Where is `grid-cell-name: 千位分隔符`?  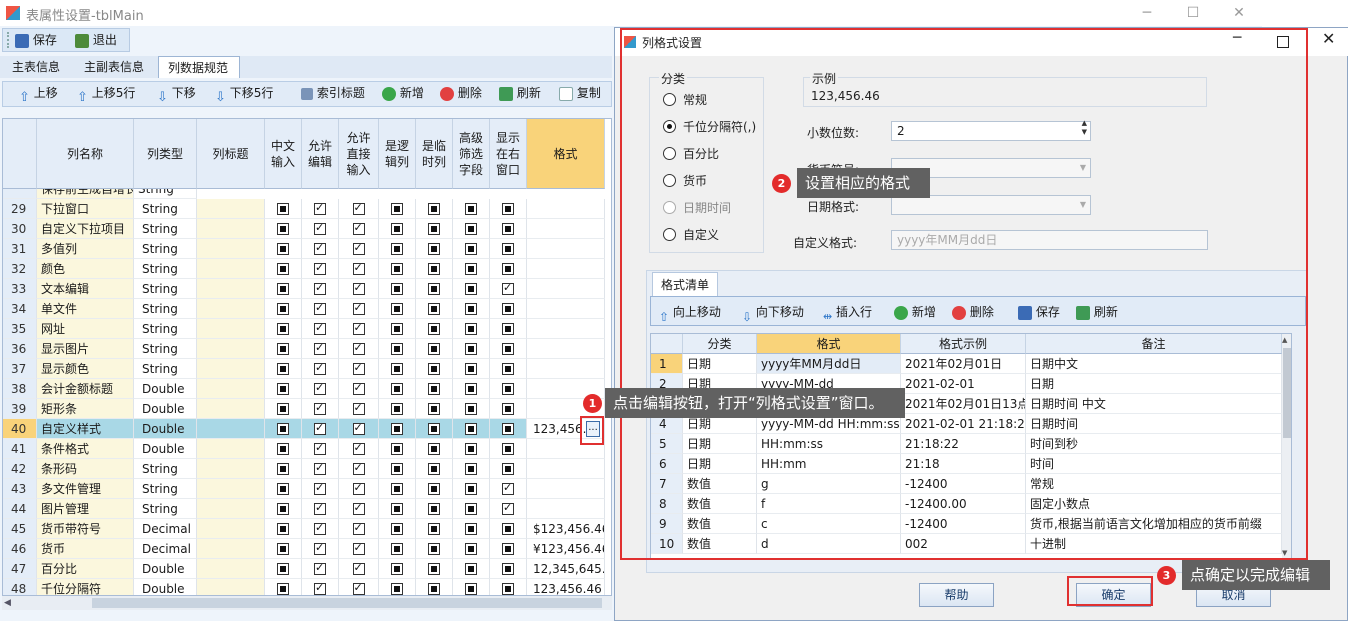
grid-cell-name: 千位分隔符 is located at coordinates (85, 587).